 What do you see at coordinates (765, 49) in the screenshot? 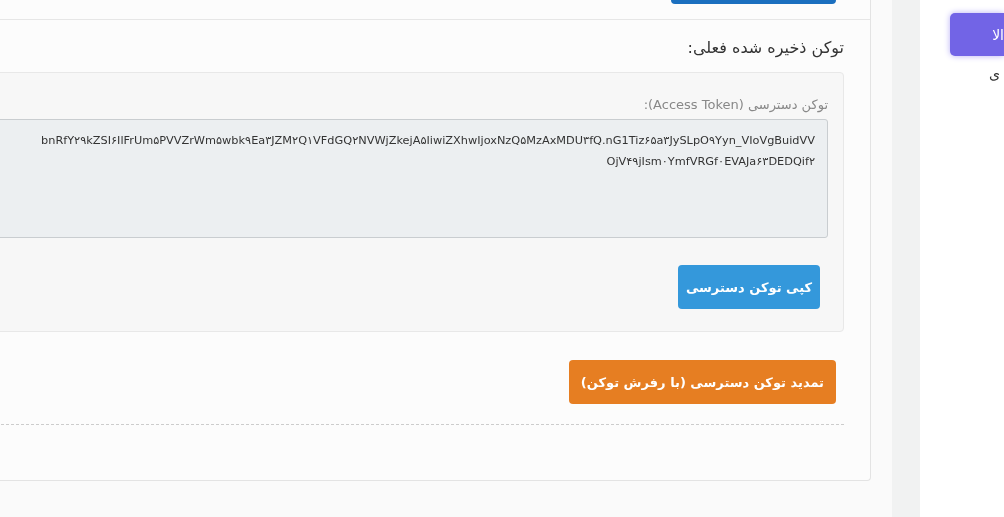
I see `section-heading: توکن ذخیره شده فعلی:` at bounding box center [765, 49].